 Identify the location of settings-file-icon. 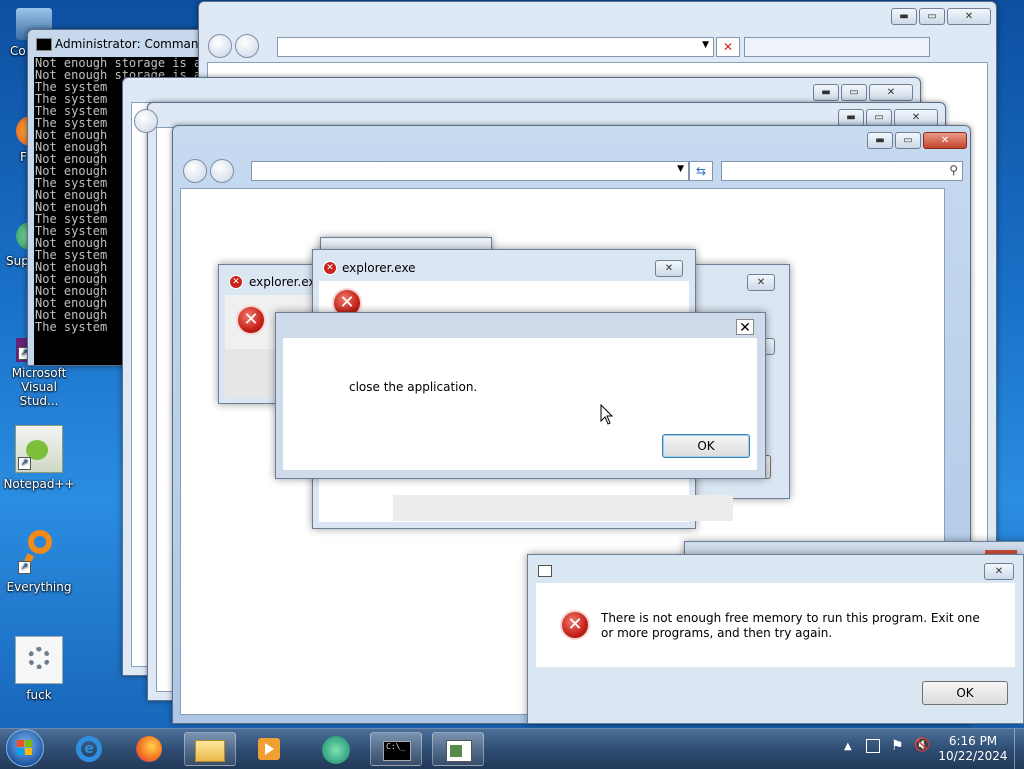
(39, 660).